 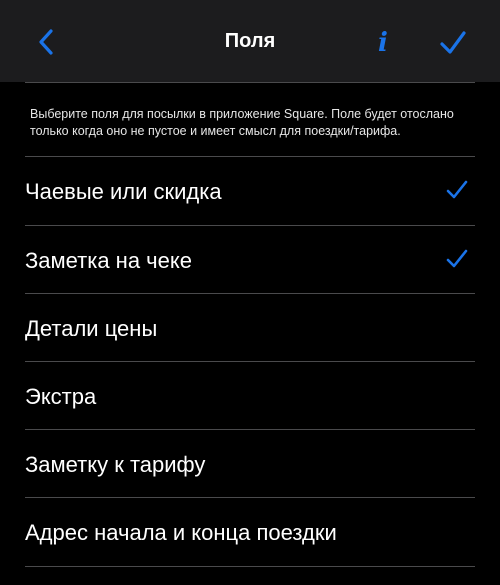 I want to click on field-label: Чаевые или скидка, so click(x=123, y=191).